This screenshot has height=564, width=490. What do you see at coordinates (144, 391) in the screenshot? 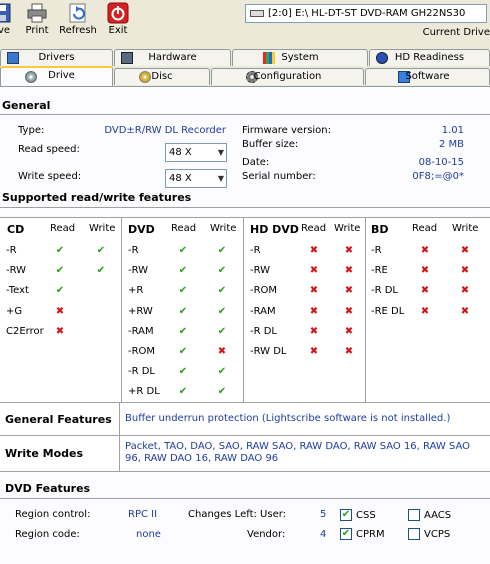
I see `feature-label: +R DL` at bounding box center [144, 391].